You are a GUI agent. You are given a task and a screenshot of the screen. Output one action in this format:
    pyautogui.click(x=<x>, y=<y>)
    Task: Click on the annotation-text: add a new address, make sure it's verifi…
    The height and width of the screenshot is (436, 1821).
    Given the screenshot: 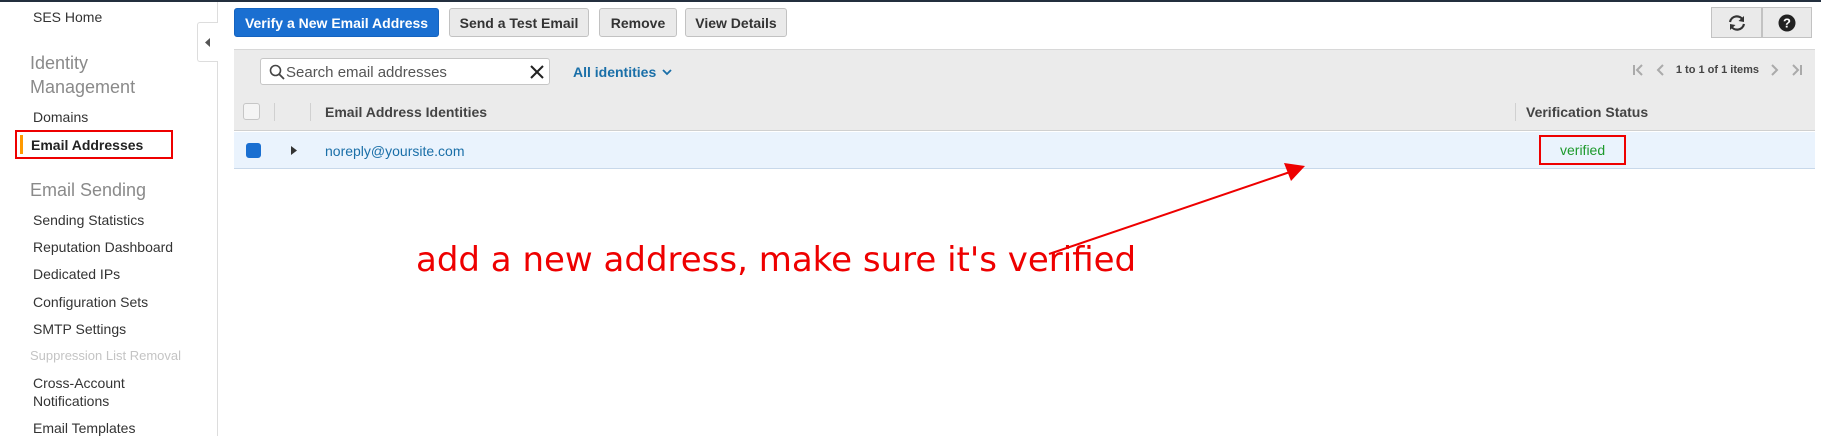 What is the action you would take?
    pyautogui.click(x=776, y=260)
    